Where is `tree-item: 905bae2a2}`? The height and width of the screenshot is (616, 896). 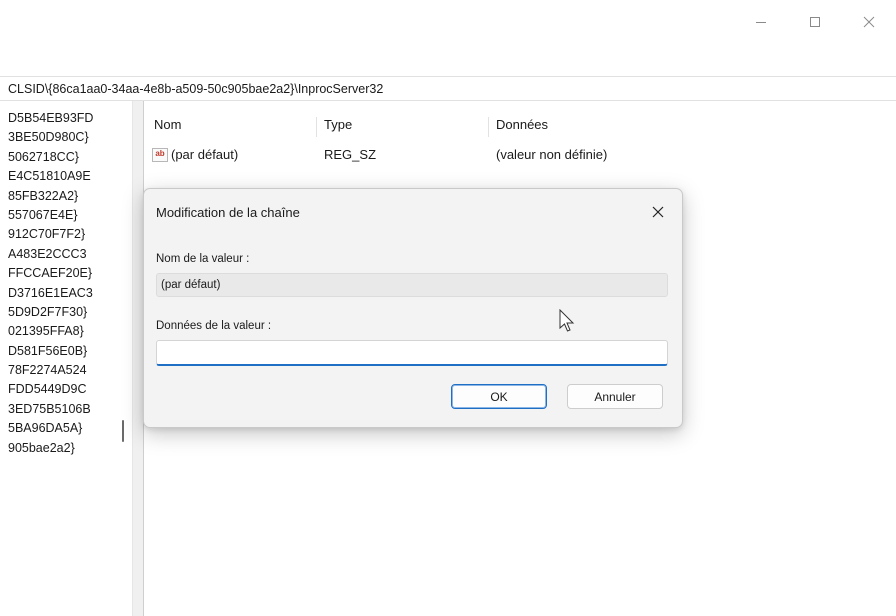
tree-item: 905bae2a2} is located at coordinates (66, 448).